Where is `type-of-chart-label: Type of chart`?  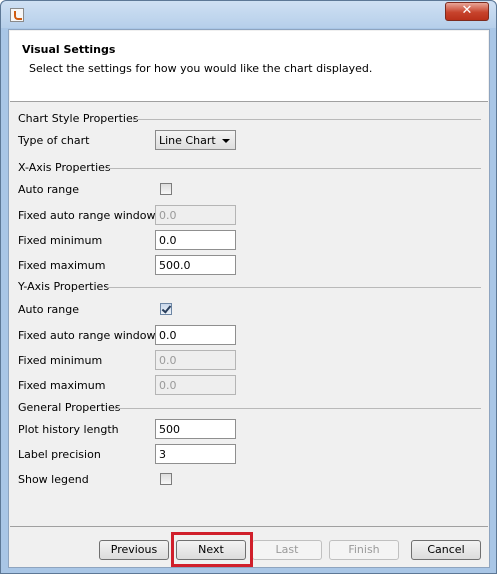 type-of-chart-label: Type of chart is located at coordinates (54, 140).